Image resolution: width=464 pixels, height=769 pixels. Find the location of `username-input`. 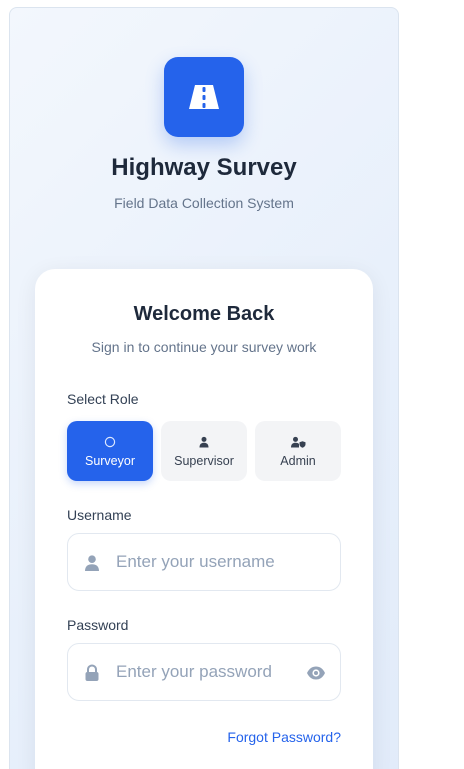

username-input is located at coordinates (211, 562).